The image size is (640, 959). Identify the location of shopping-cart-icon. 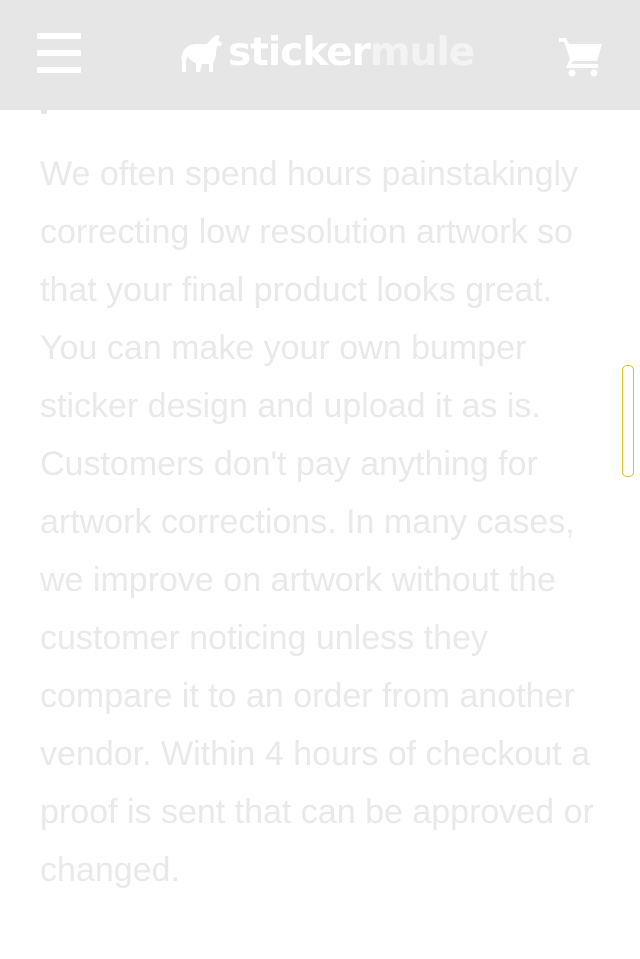
(581, 56).